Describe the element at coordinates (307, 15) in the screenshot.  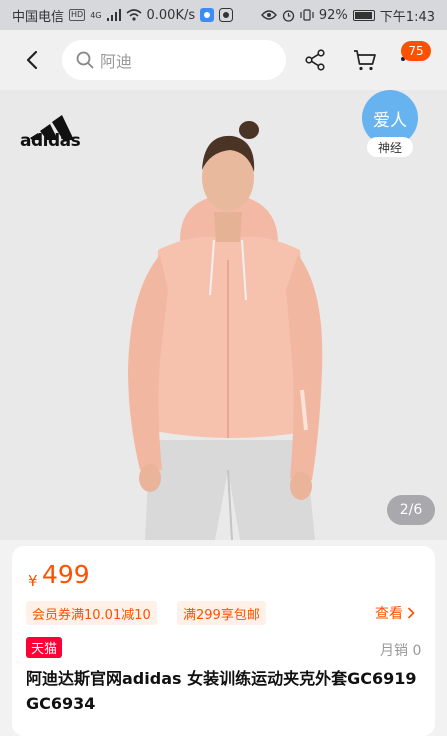
I see `vibrate-icon` at that location.